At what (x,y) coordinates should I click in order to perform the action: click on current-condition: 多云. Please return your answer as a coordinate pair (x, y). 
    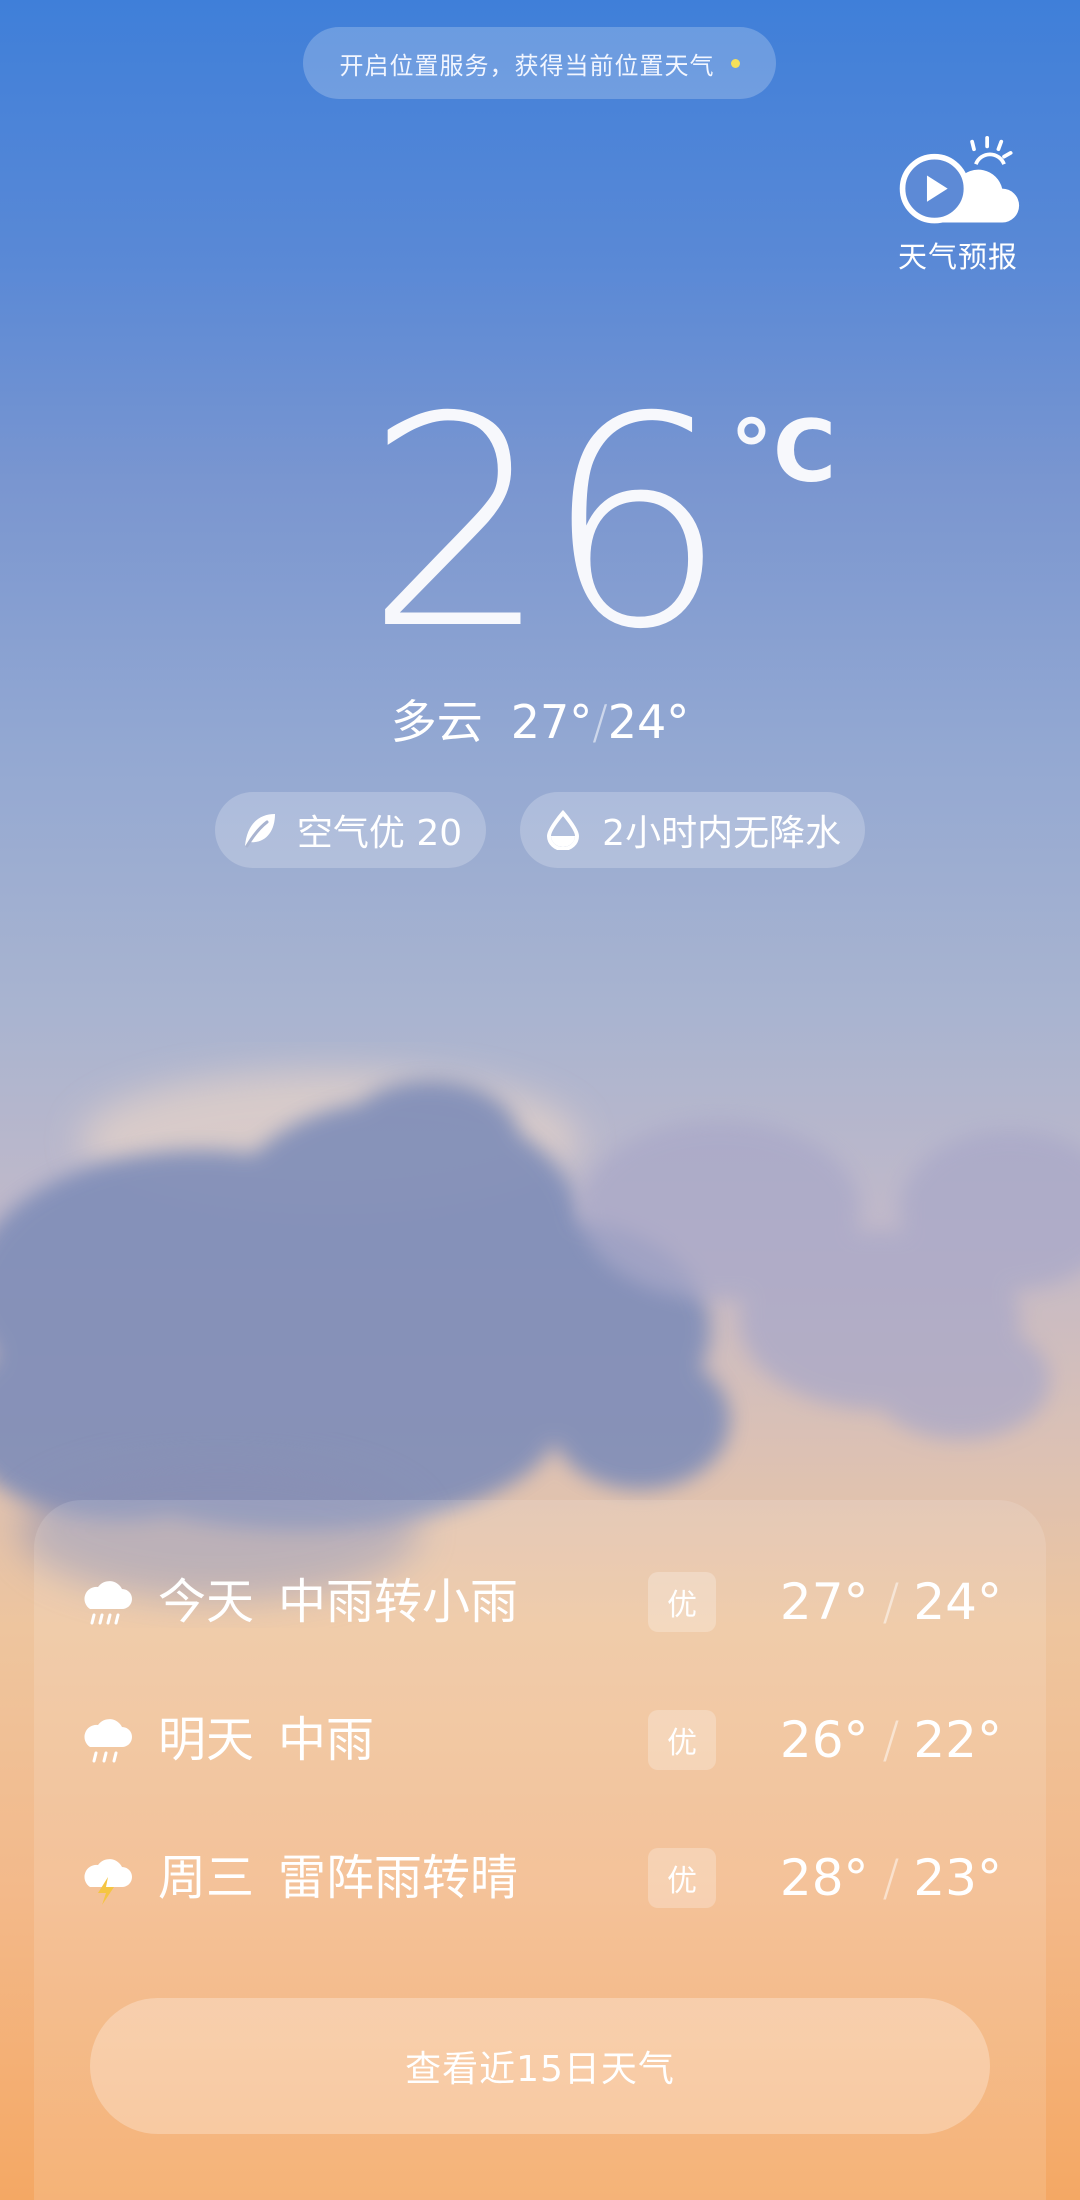
    Looking at the image, I should click on (436, 722).